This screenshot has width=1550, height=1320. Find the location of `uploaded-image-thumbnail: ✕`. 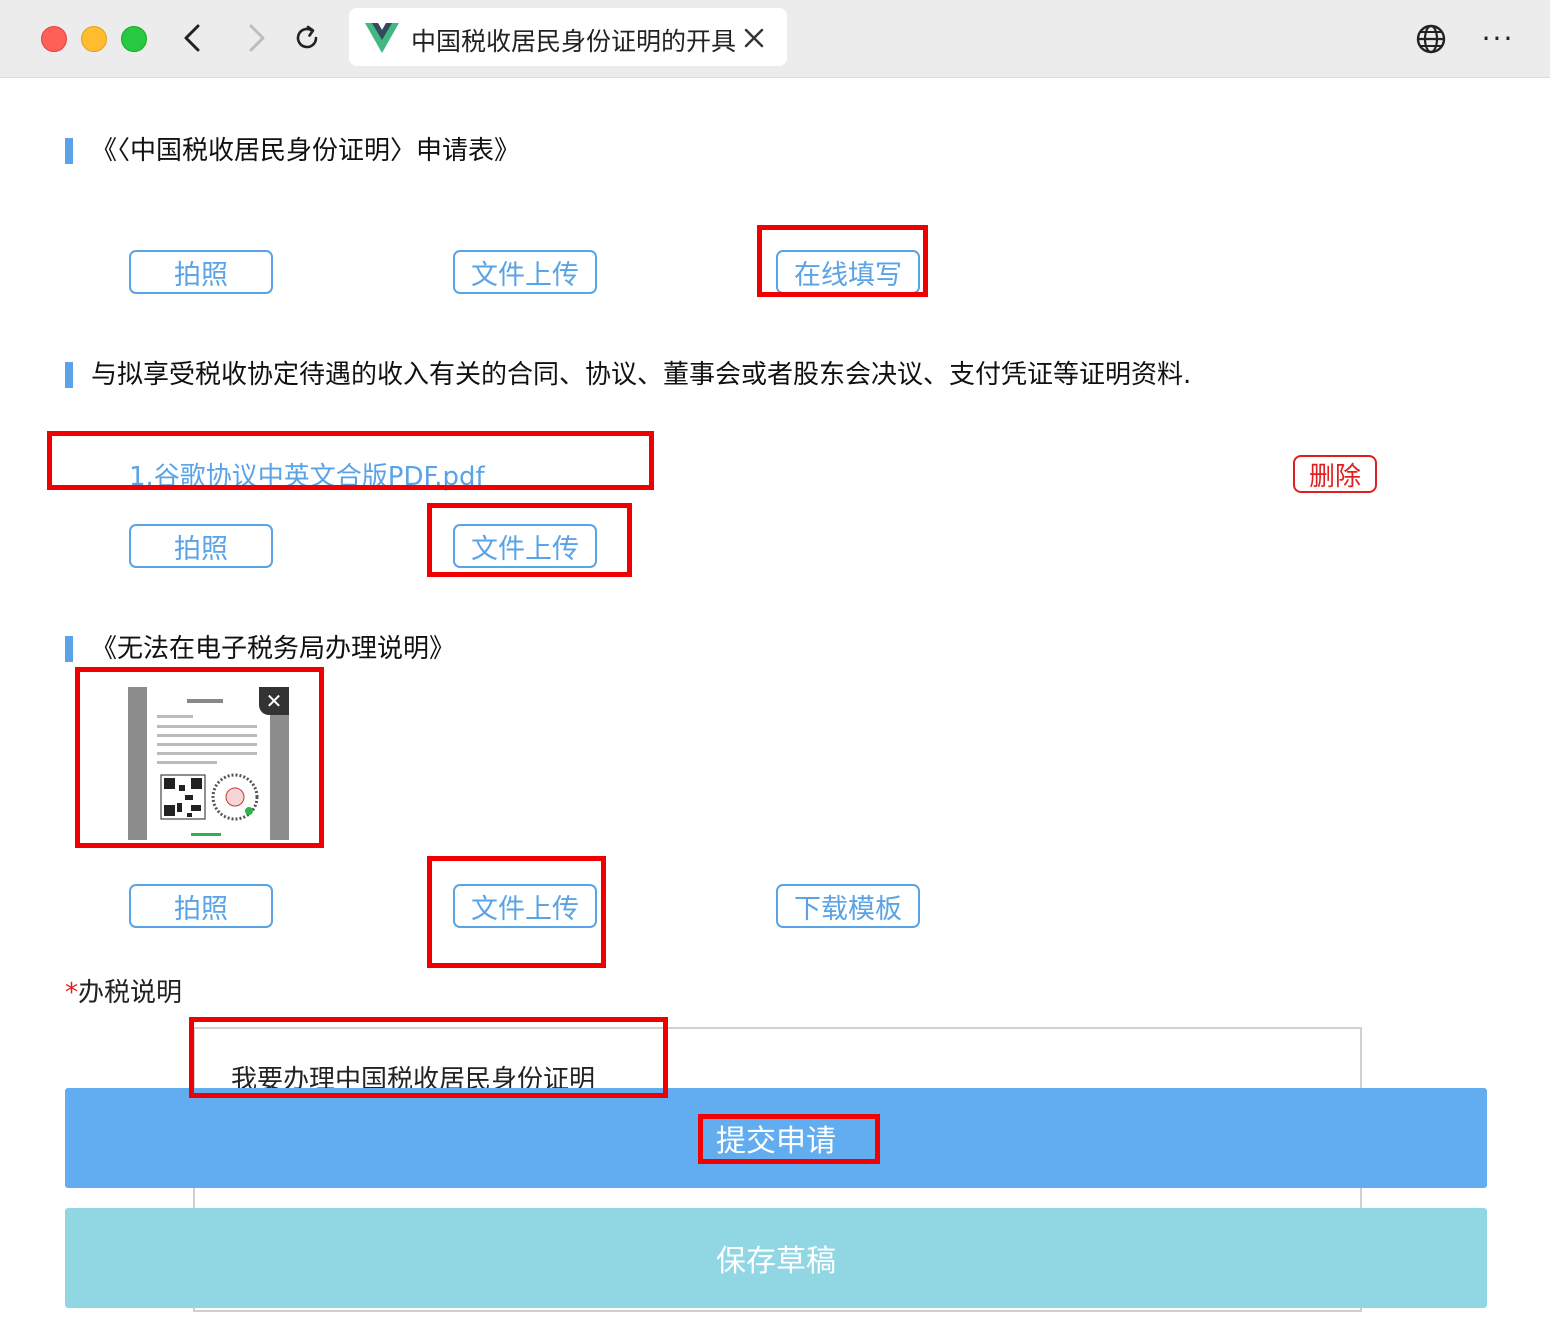

uploaded-image-thumbnail: ✕ is located at coordinates (208, 763).